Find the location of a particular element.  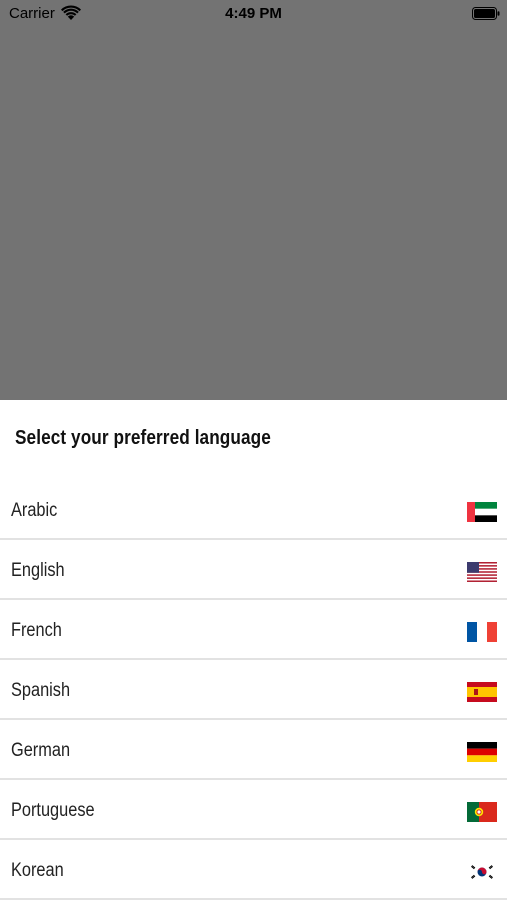

language-label: Portuguese is located at coordinates (53, 810).